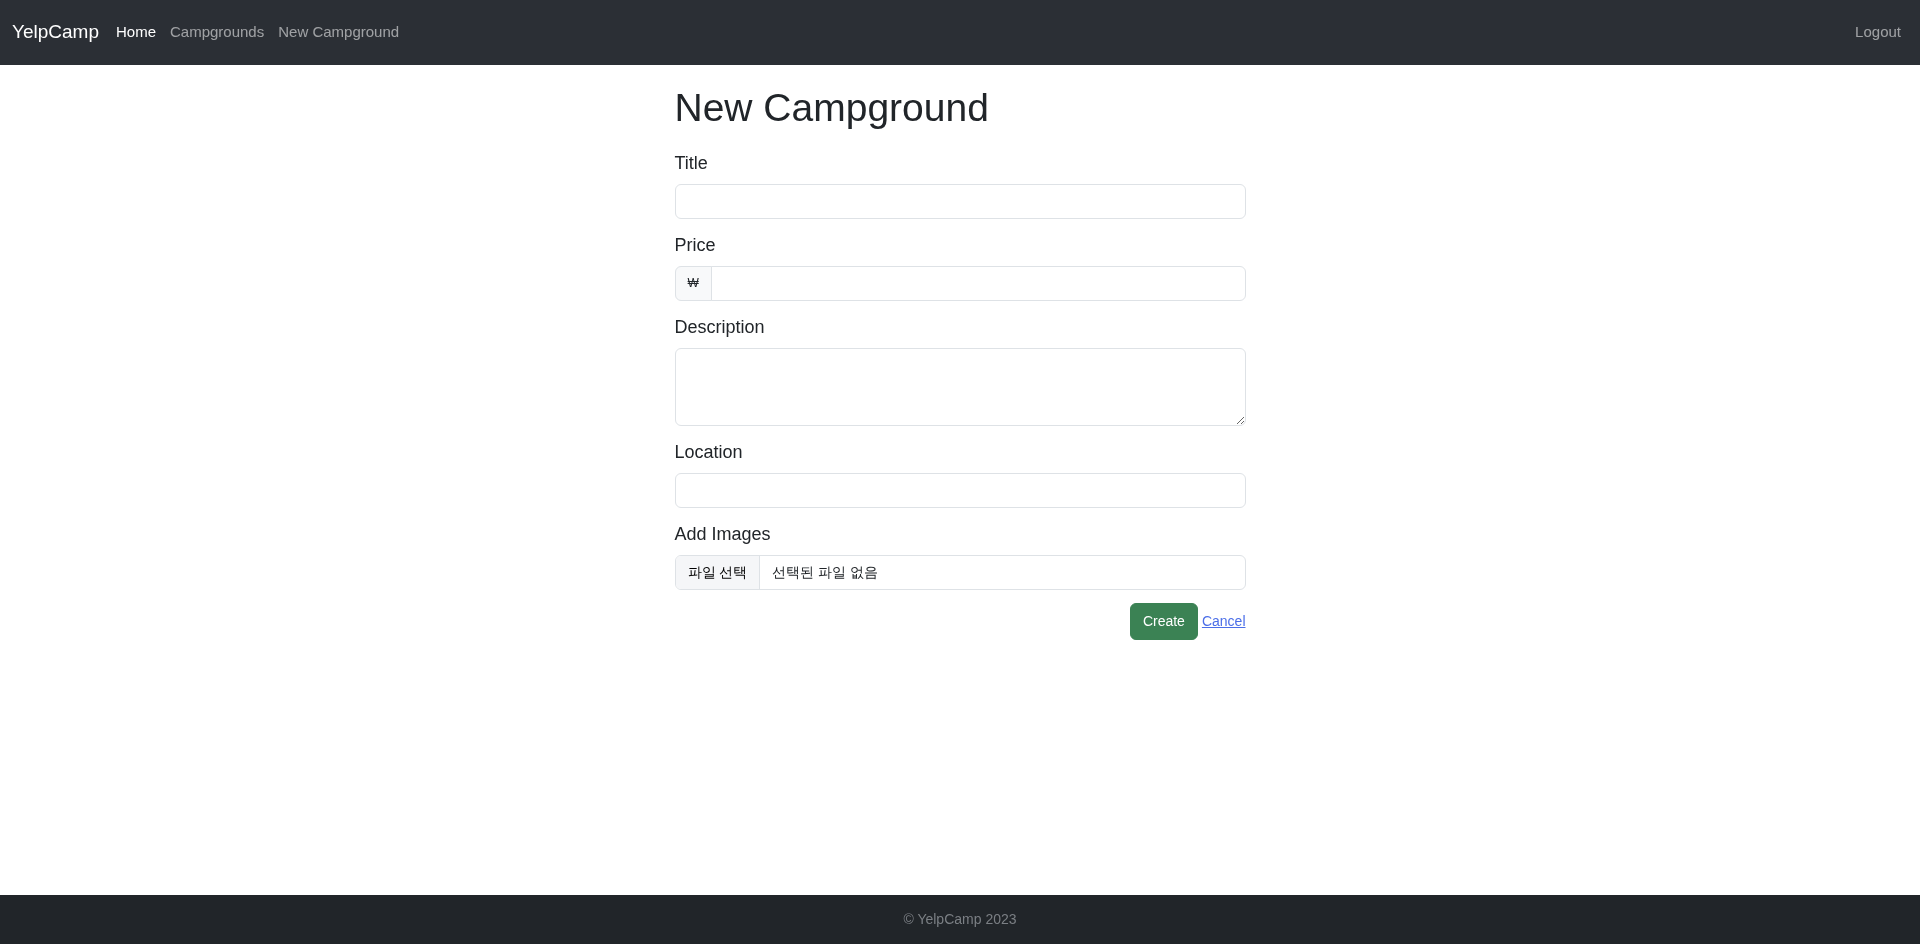  What do you see at coordinates (960, 386) in the screenshot?
I see `description-field` at bounding box center [960, 386].